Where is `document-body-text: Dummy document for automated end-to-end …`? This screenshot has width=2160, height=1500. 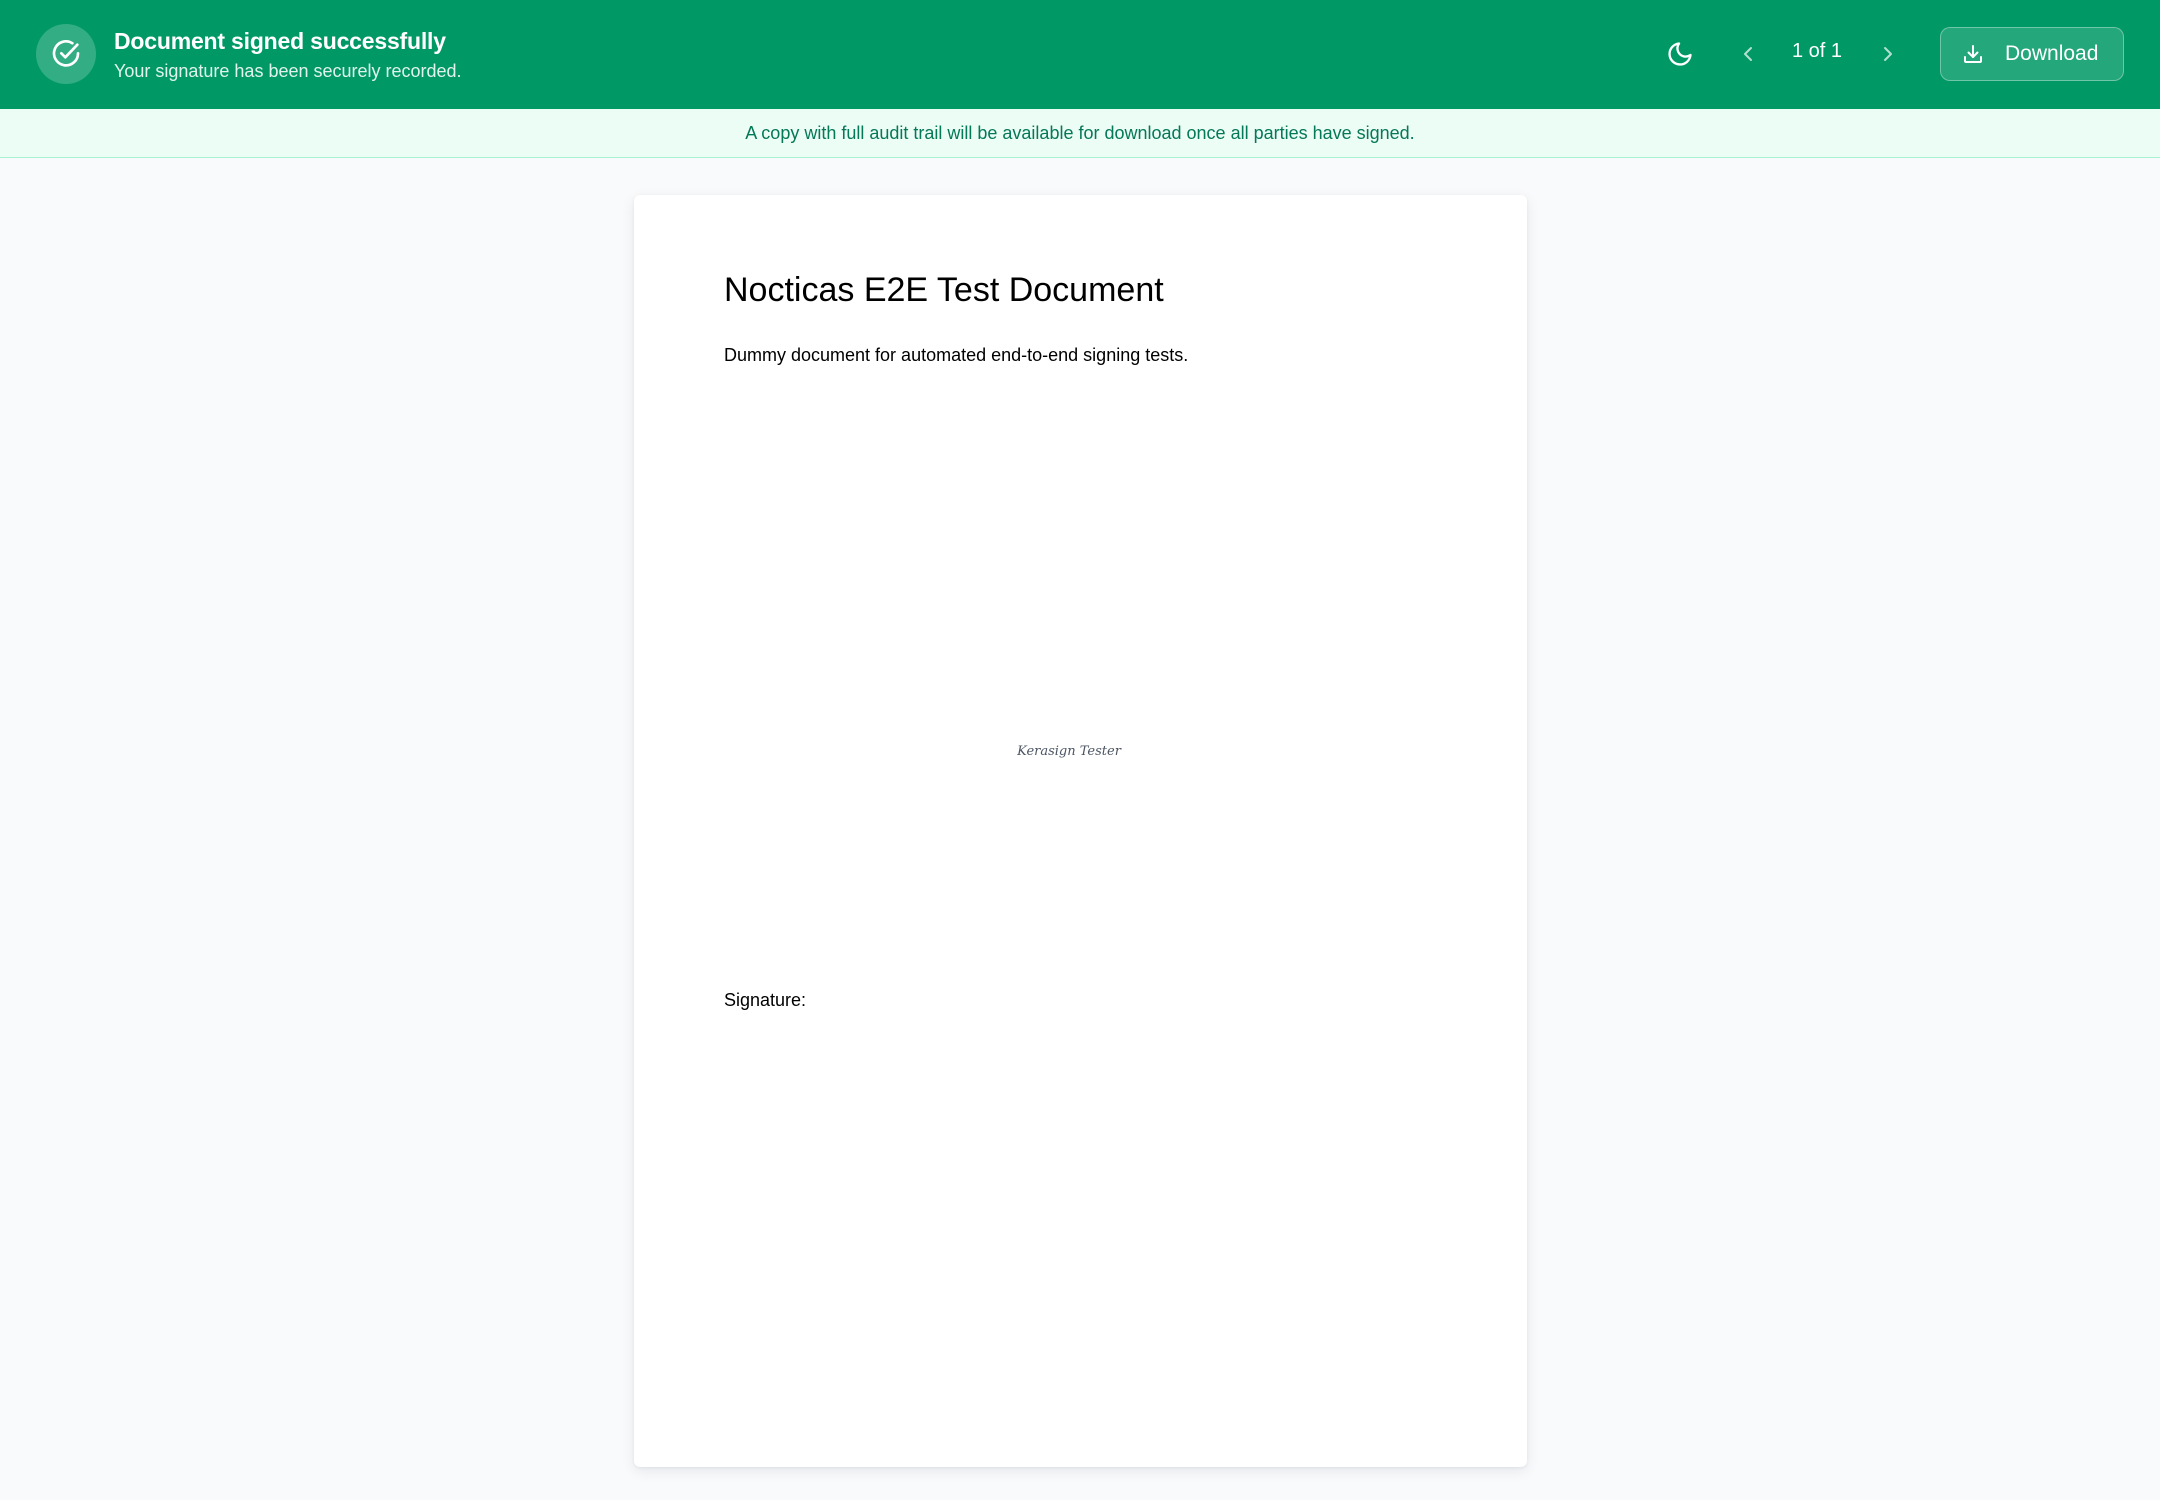
document-body-text: Dummy document for automated end-to-end … is located at coordinates (956, 355).